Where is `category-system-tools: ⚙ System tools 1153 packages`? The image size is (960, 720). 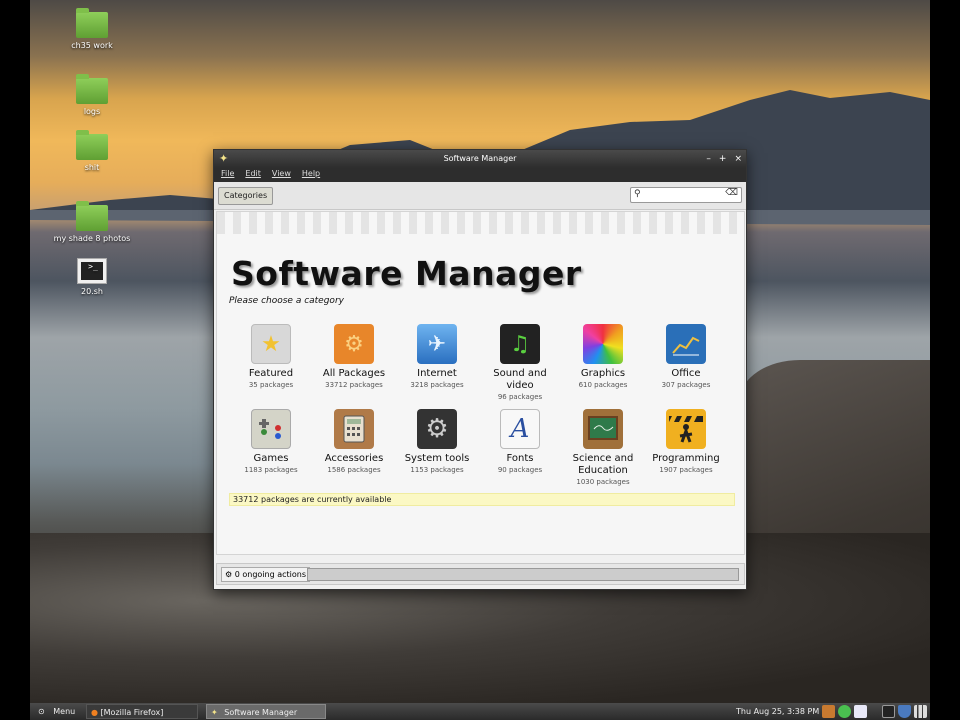
category-system-tools: ⚙ System tools 1153 packages is located at coordinates (437, 442).